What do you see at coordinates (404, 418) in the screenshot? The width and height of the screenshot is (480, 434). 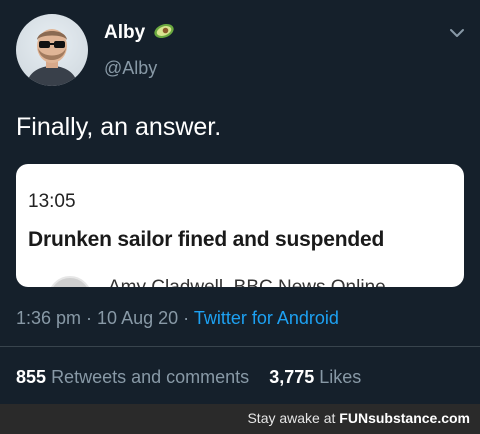 I see `watermark-brand: FUNsubstance.com` at bounding box center [404, 418].